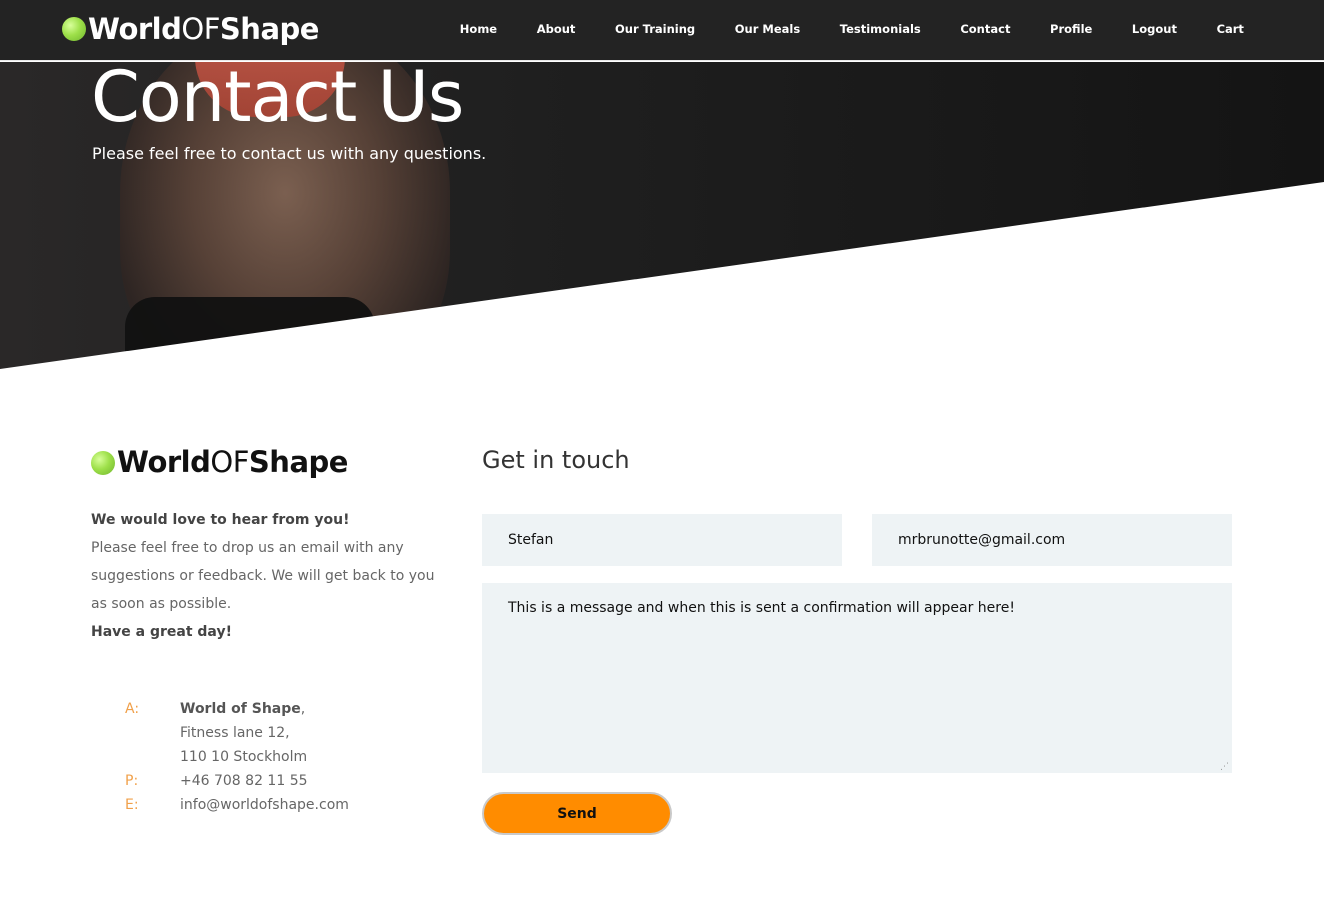 The width and height of the screenshot is (1324, 901). I want to click on address-label: A:, so click(132, 709).